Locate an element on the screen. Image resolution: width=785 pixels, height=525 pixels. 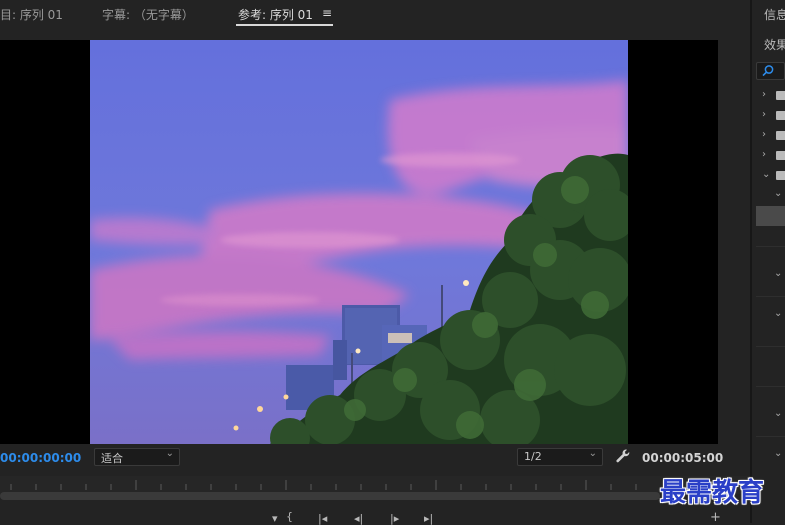
tab-reference: 参考: 序列 01 is located at coordinates (275, 14).